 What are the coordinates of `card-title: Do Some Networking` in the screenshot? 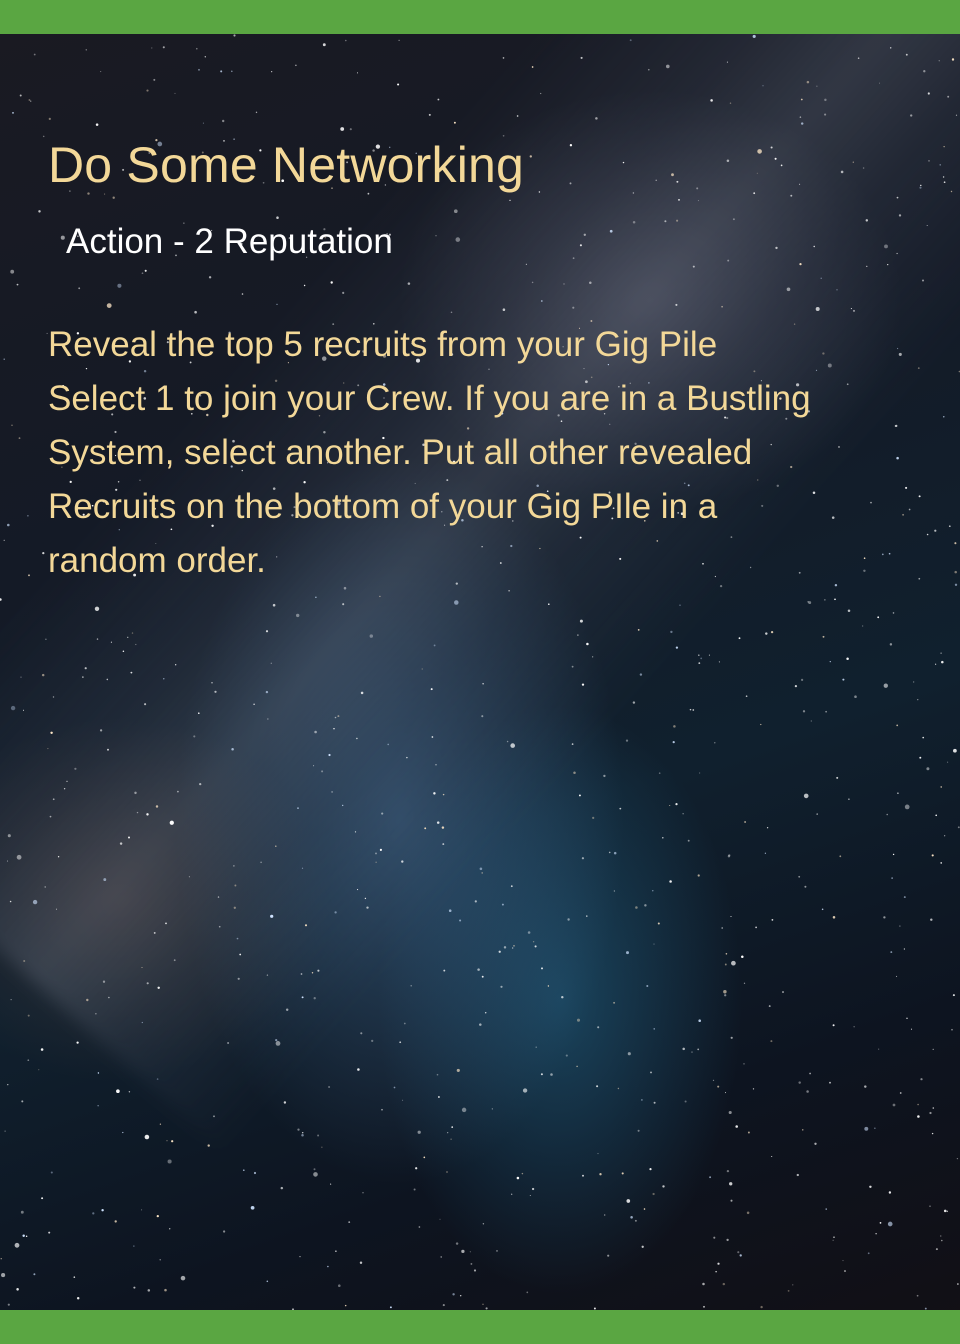 It's located at (286, 165).